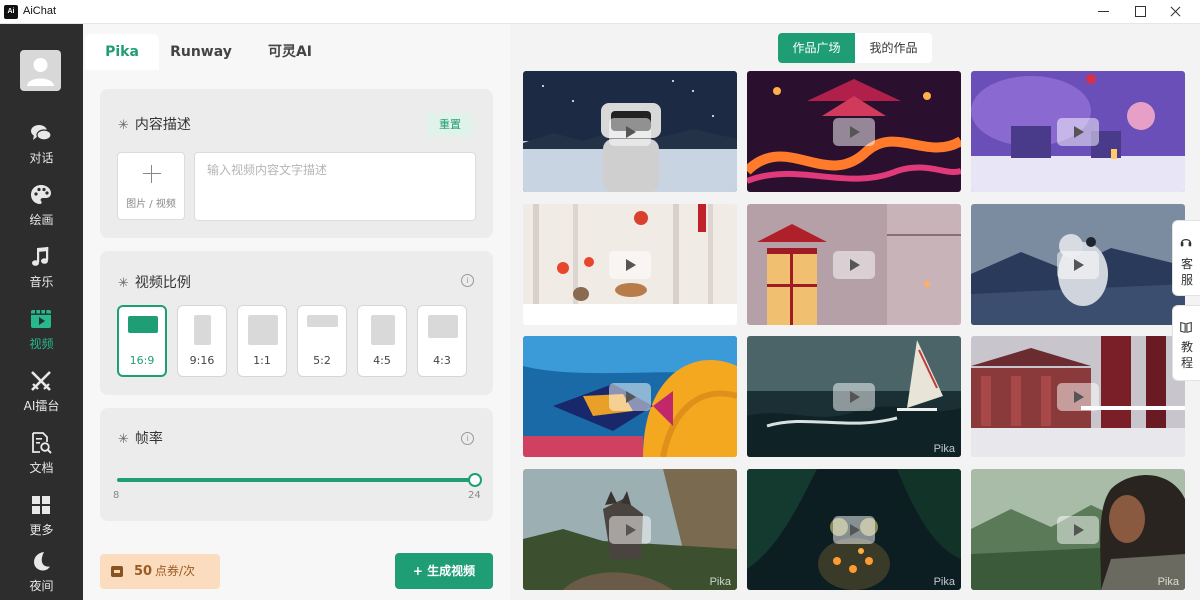  I want to click on content-description-input, so click(335, 186).